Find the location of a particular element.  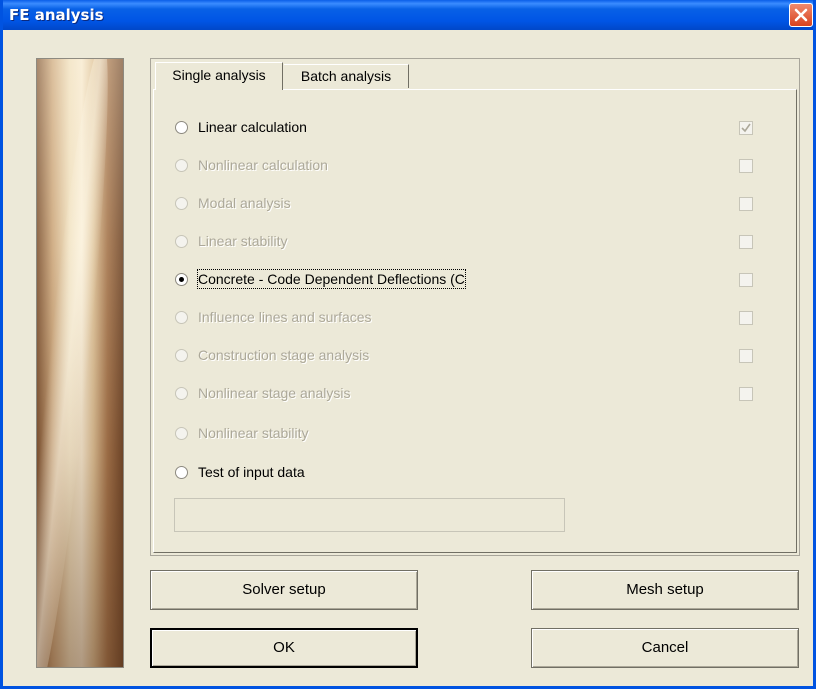

option-label: Concrete - Code Dependent Deflections (C is located at coordinates (331, 279).